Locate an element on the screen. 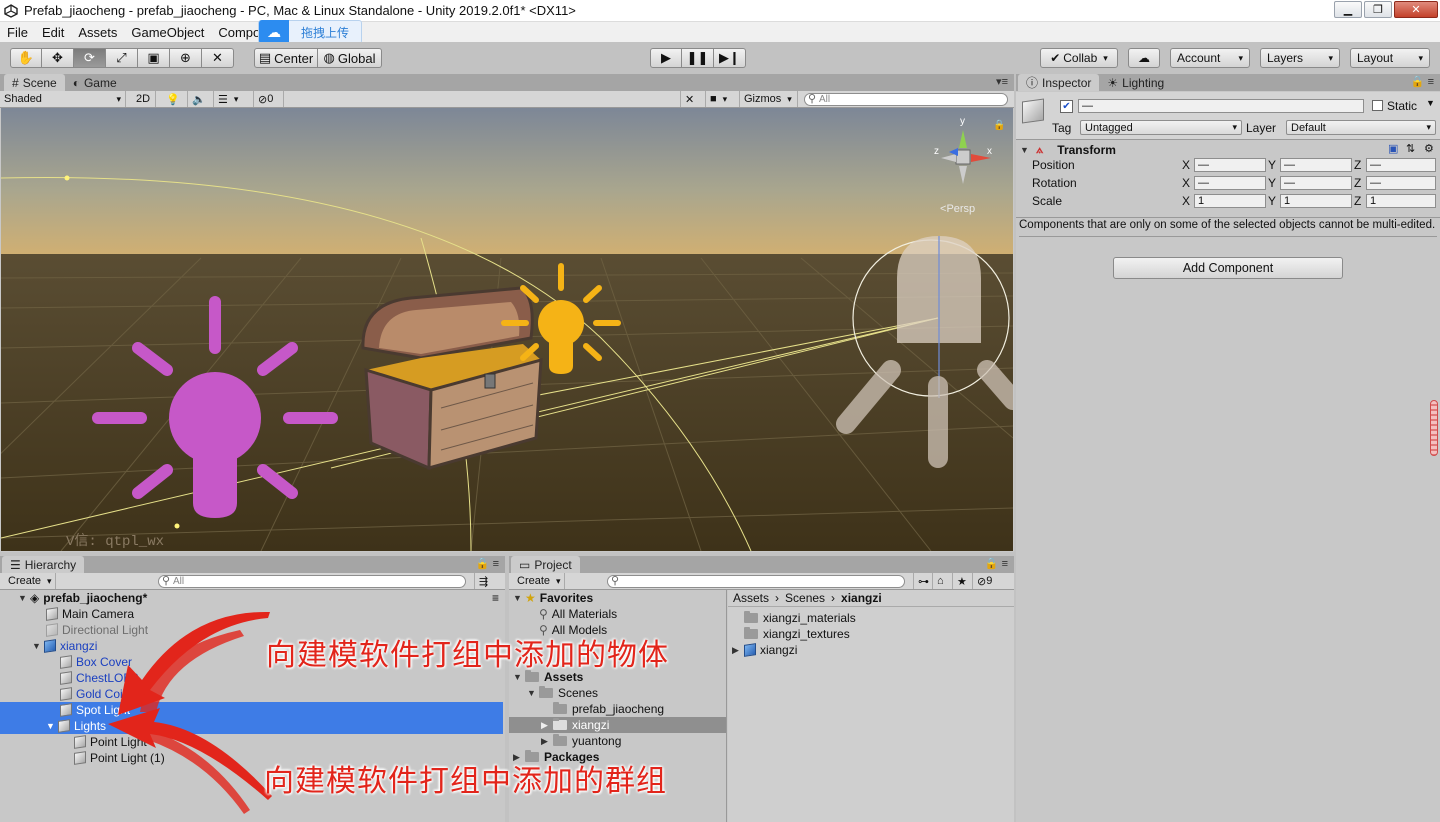 The image size is (1440, 822). search-by-label-icon: ⌂ is located at coordinates (943, 581).